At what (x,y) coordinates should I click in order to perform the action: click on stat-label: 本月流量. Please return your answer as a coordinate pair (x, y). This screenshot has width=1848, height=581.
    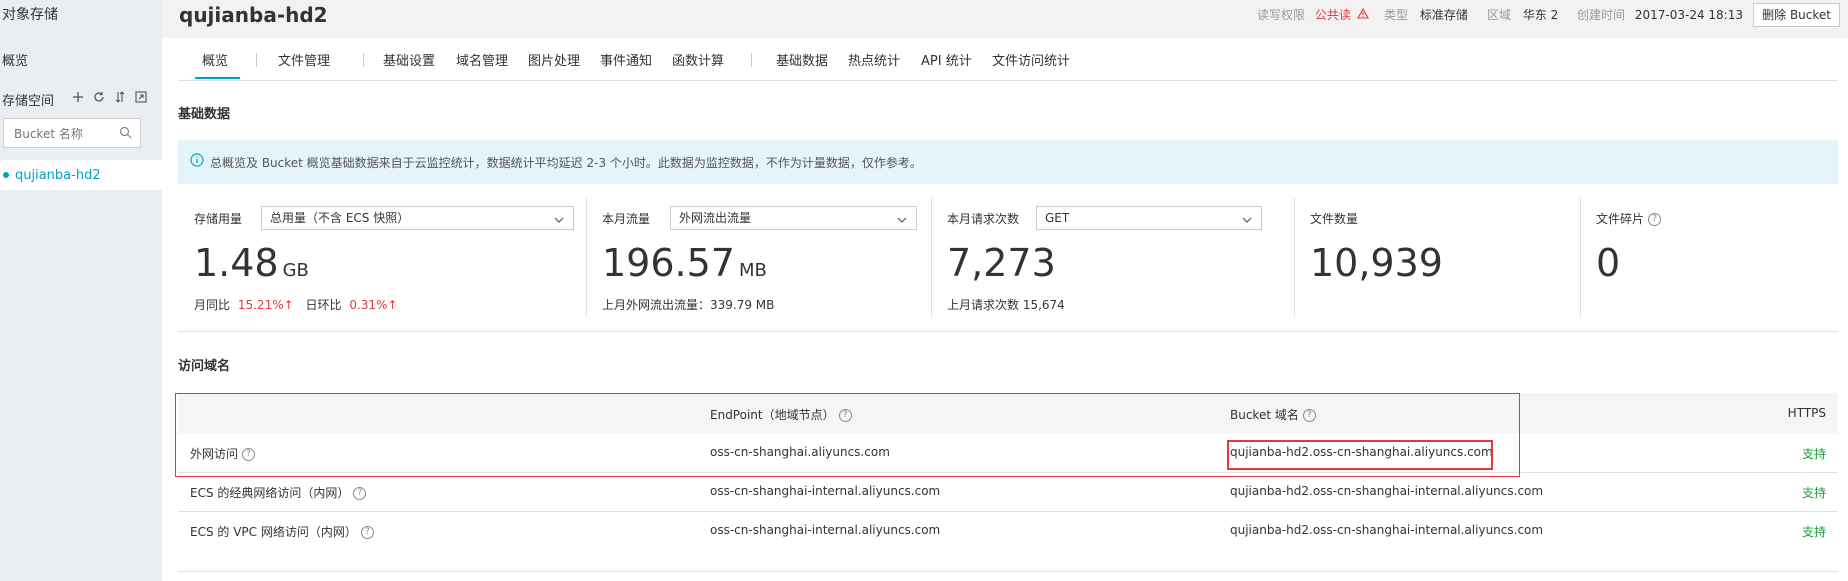
    Looking at the image, I should click on (626, 219).